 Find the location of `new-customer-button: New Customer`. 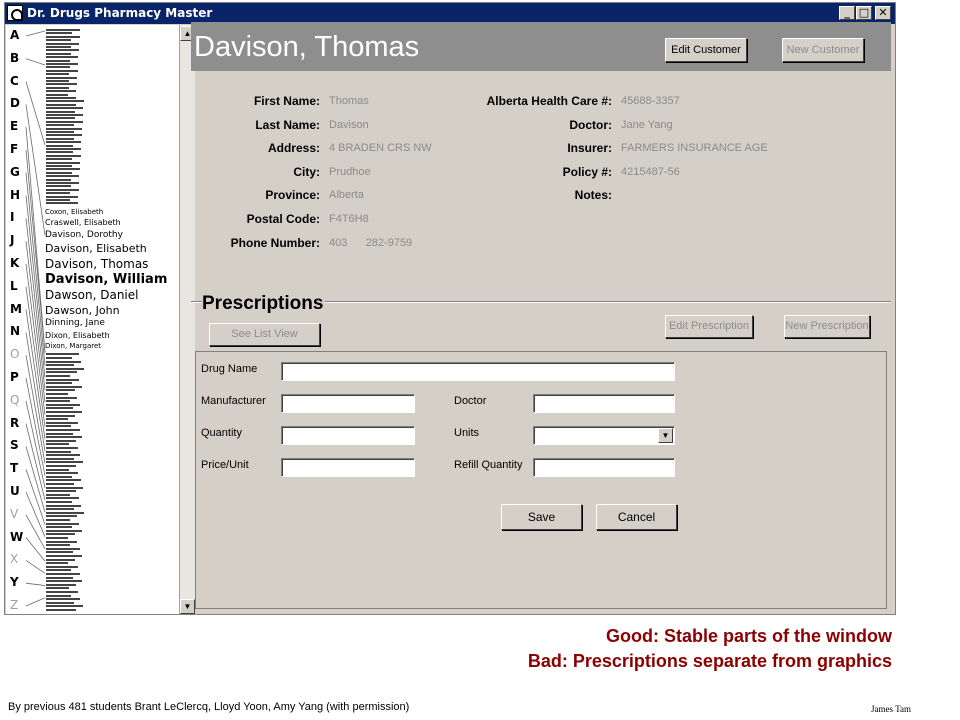

new-customer-button: New Customer is located at coordinates (823, 50).